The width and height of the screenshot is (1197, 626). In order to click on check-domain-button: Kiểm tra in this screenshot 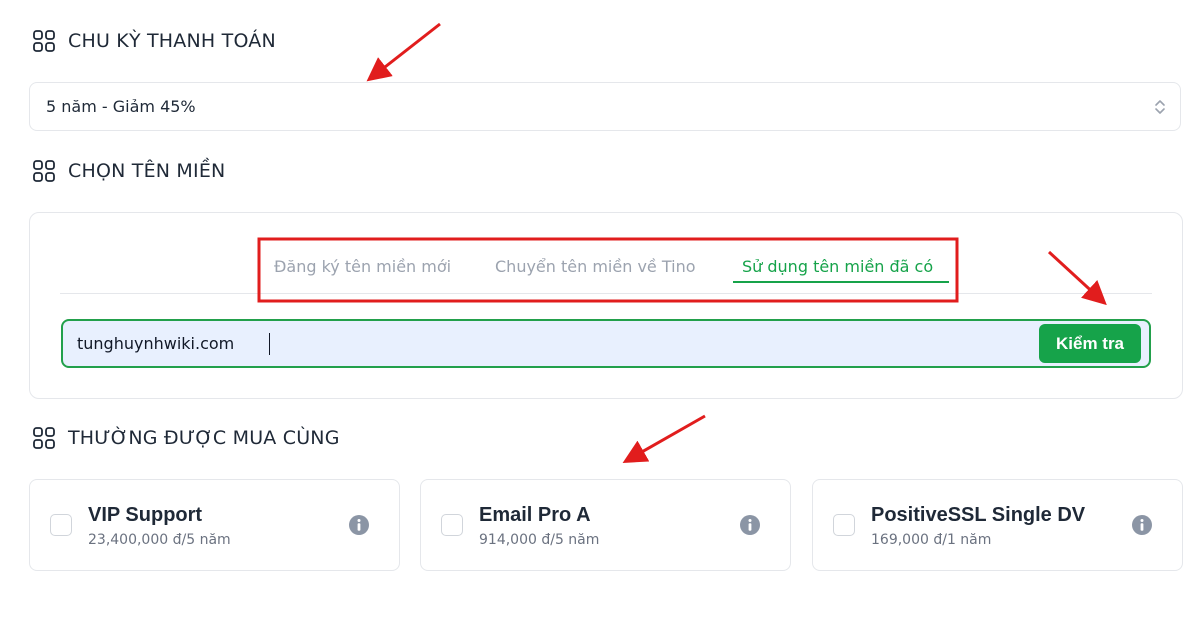, I will do `click(1090, 343)`.